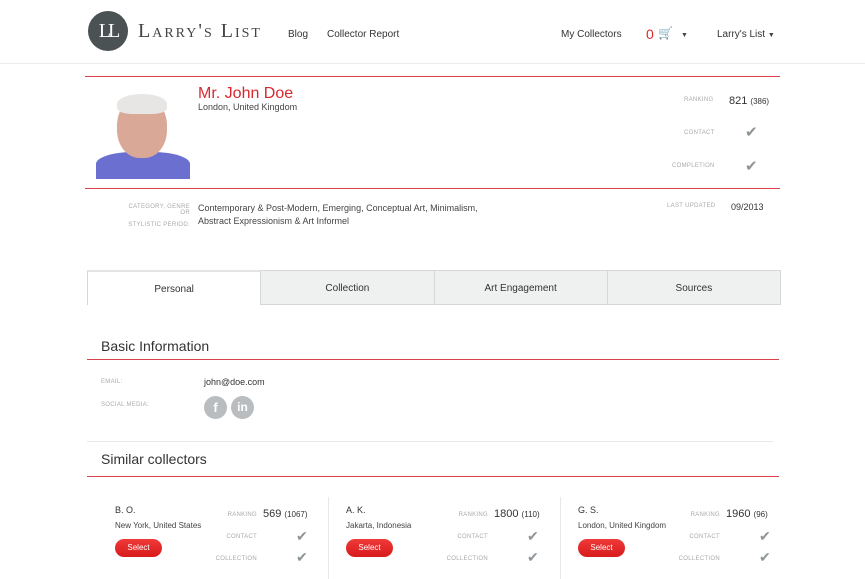  Describe the element at coordinates (379, 525) in the screenshot. I see `collector-location: Jakarta, Indonesia` at that location.